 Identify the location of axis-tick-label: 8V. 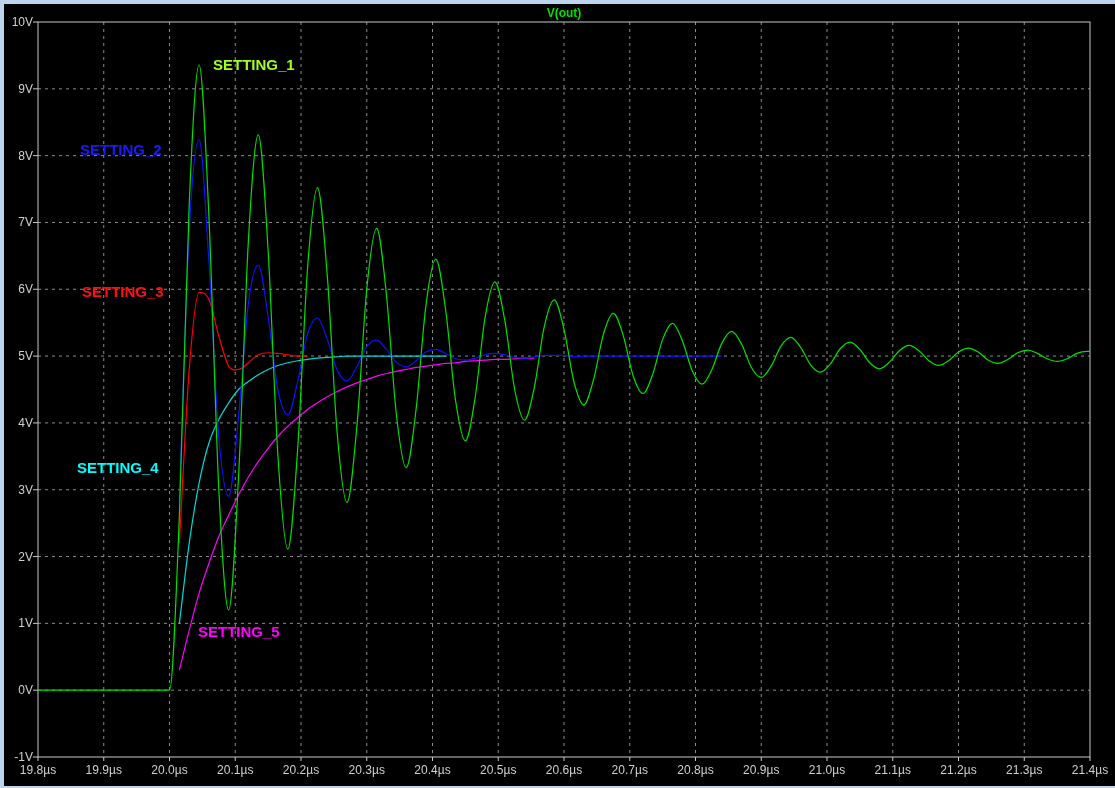
(25, 155).